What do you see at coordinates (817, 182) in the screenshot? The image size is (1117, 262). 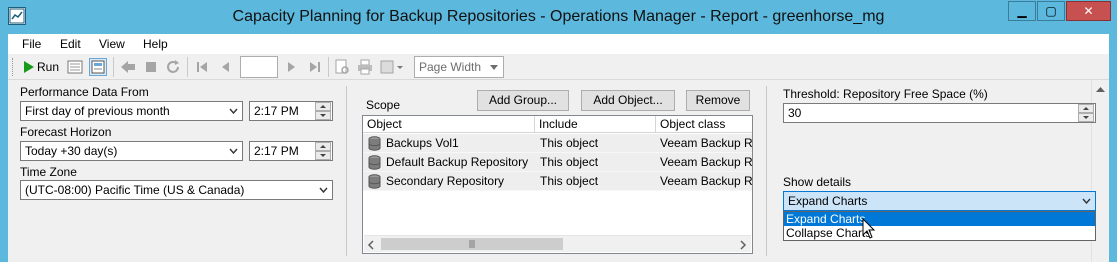 I see `show-details-label: Show details` at bounding box center [817, 182].